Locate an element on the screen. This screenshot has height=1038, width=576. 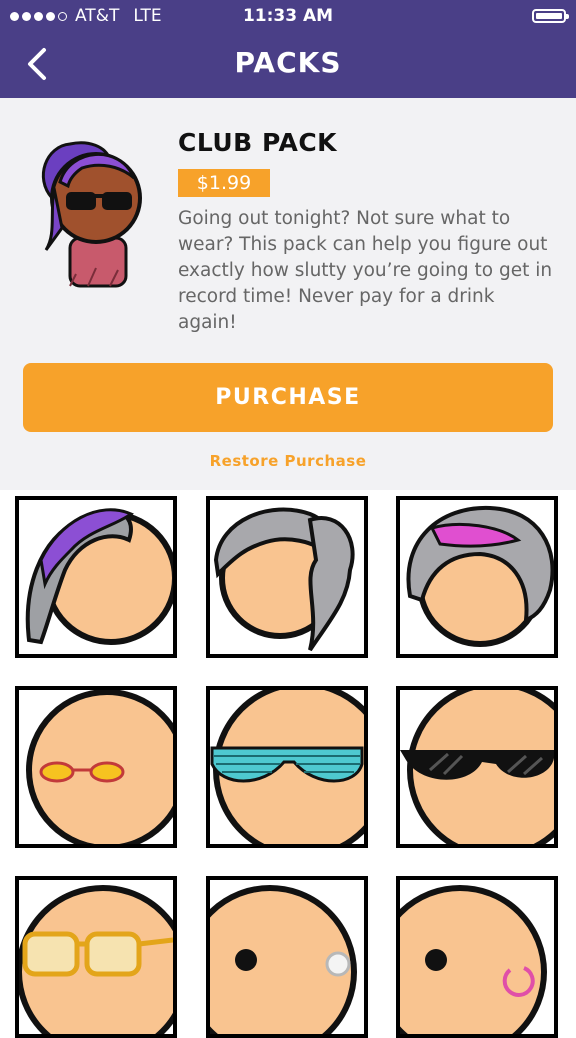
shutter-shades-icon is located at coordinates (287, 767).